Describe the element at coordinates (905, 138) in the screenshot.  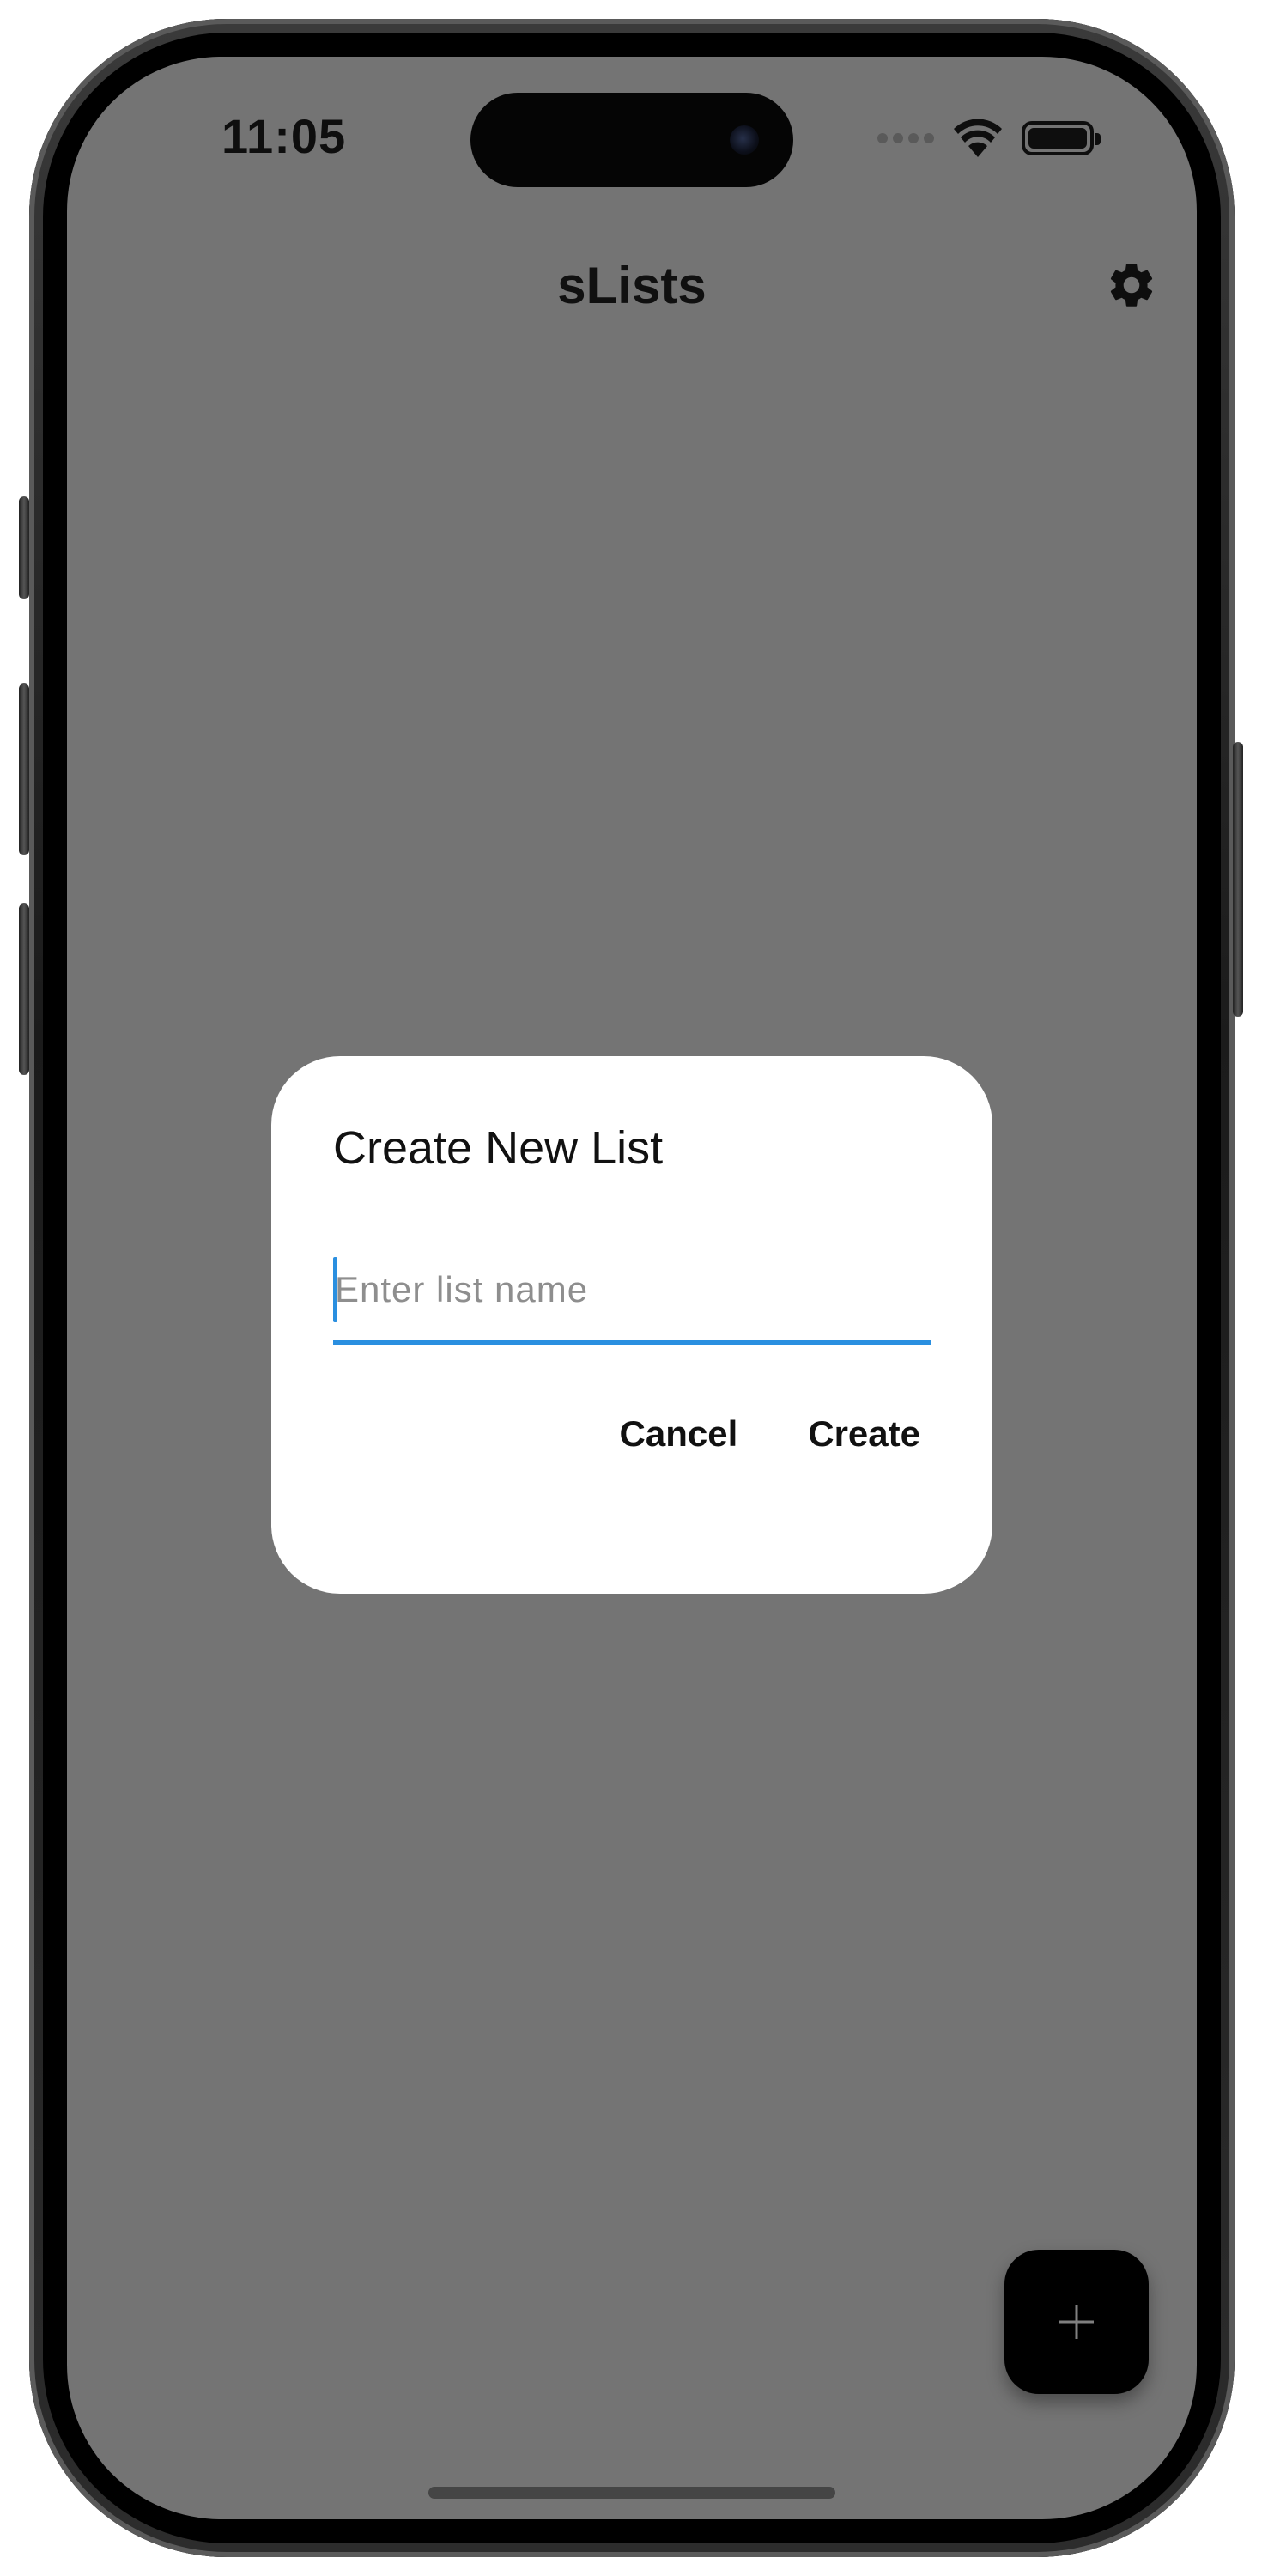
I see `cellular-signal-icon` at that location.